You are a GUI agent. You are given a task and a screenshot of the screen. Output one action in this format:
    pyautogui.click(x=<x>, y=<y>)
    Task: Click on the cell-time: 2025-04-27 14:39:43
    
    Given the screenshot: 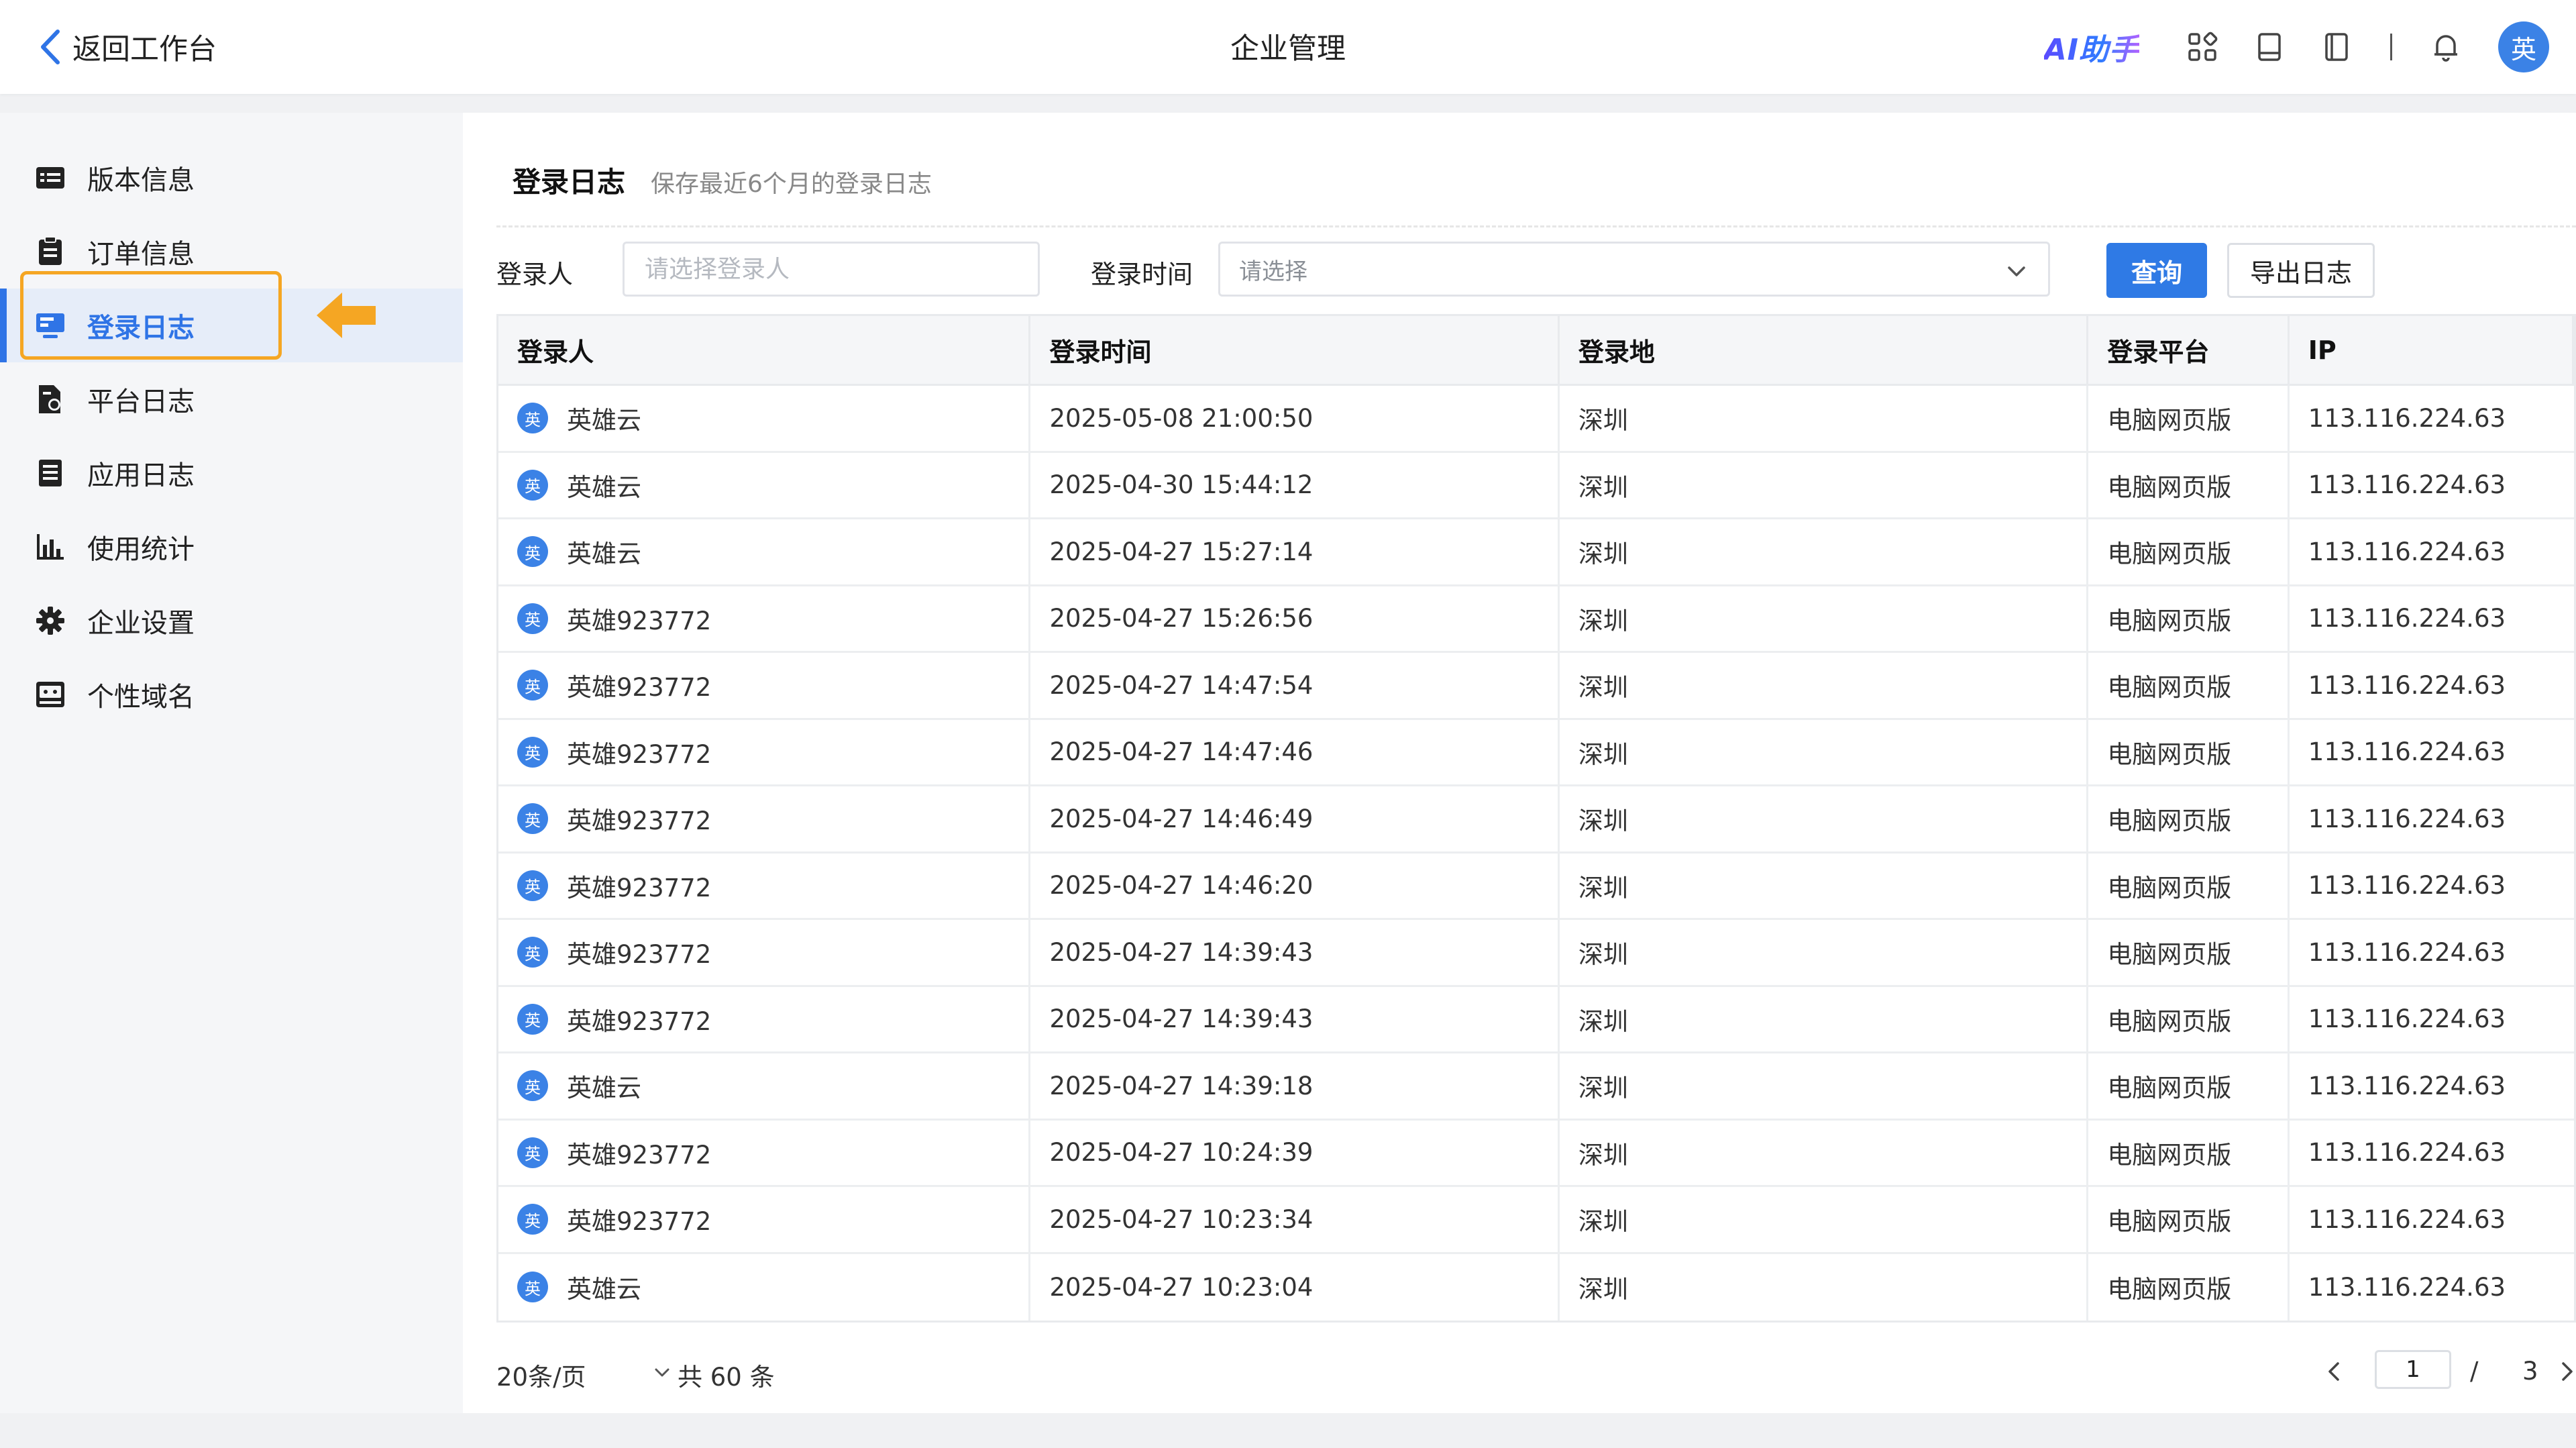 What is the action you would take?
    pyautogui.click(x=1295, y=1018)
    